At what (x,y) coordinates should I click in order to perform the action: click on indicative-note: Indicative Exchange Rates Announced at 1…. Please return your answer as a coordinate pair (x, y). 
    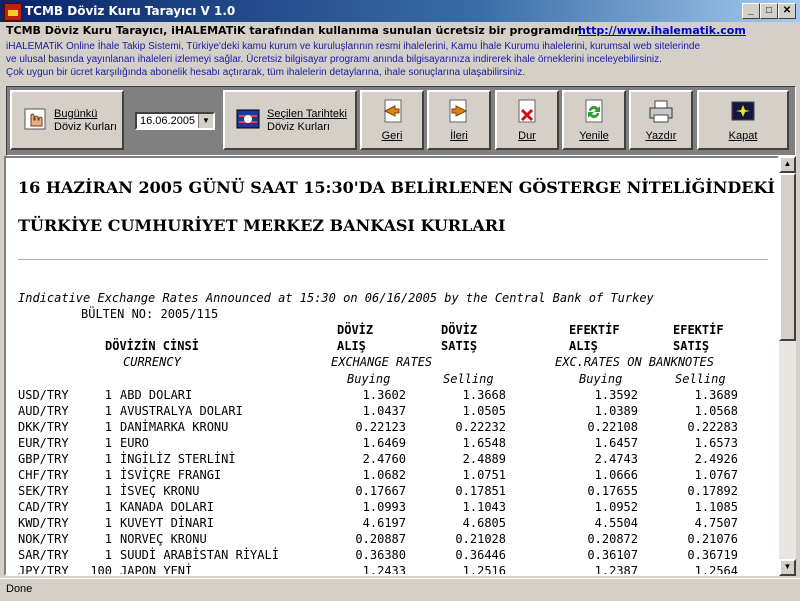
    Looking at the image, I should click on (336, 298).